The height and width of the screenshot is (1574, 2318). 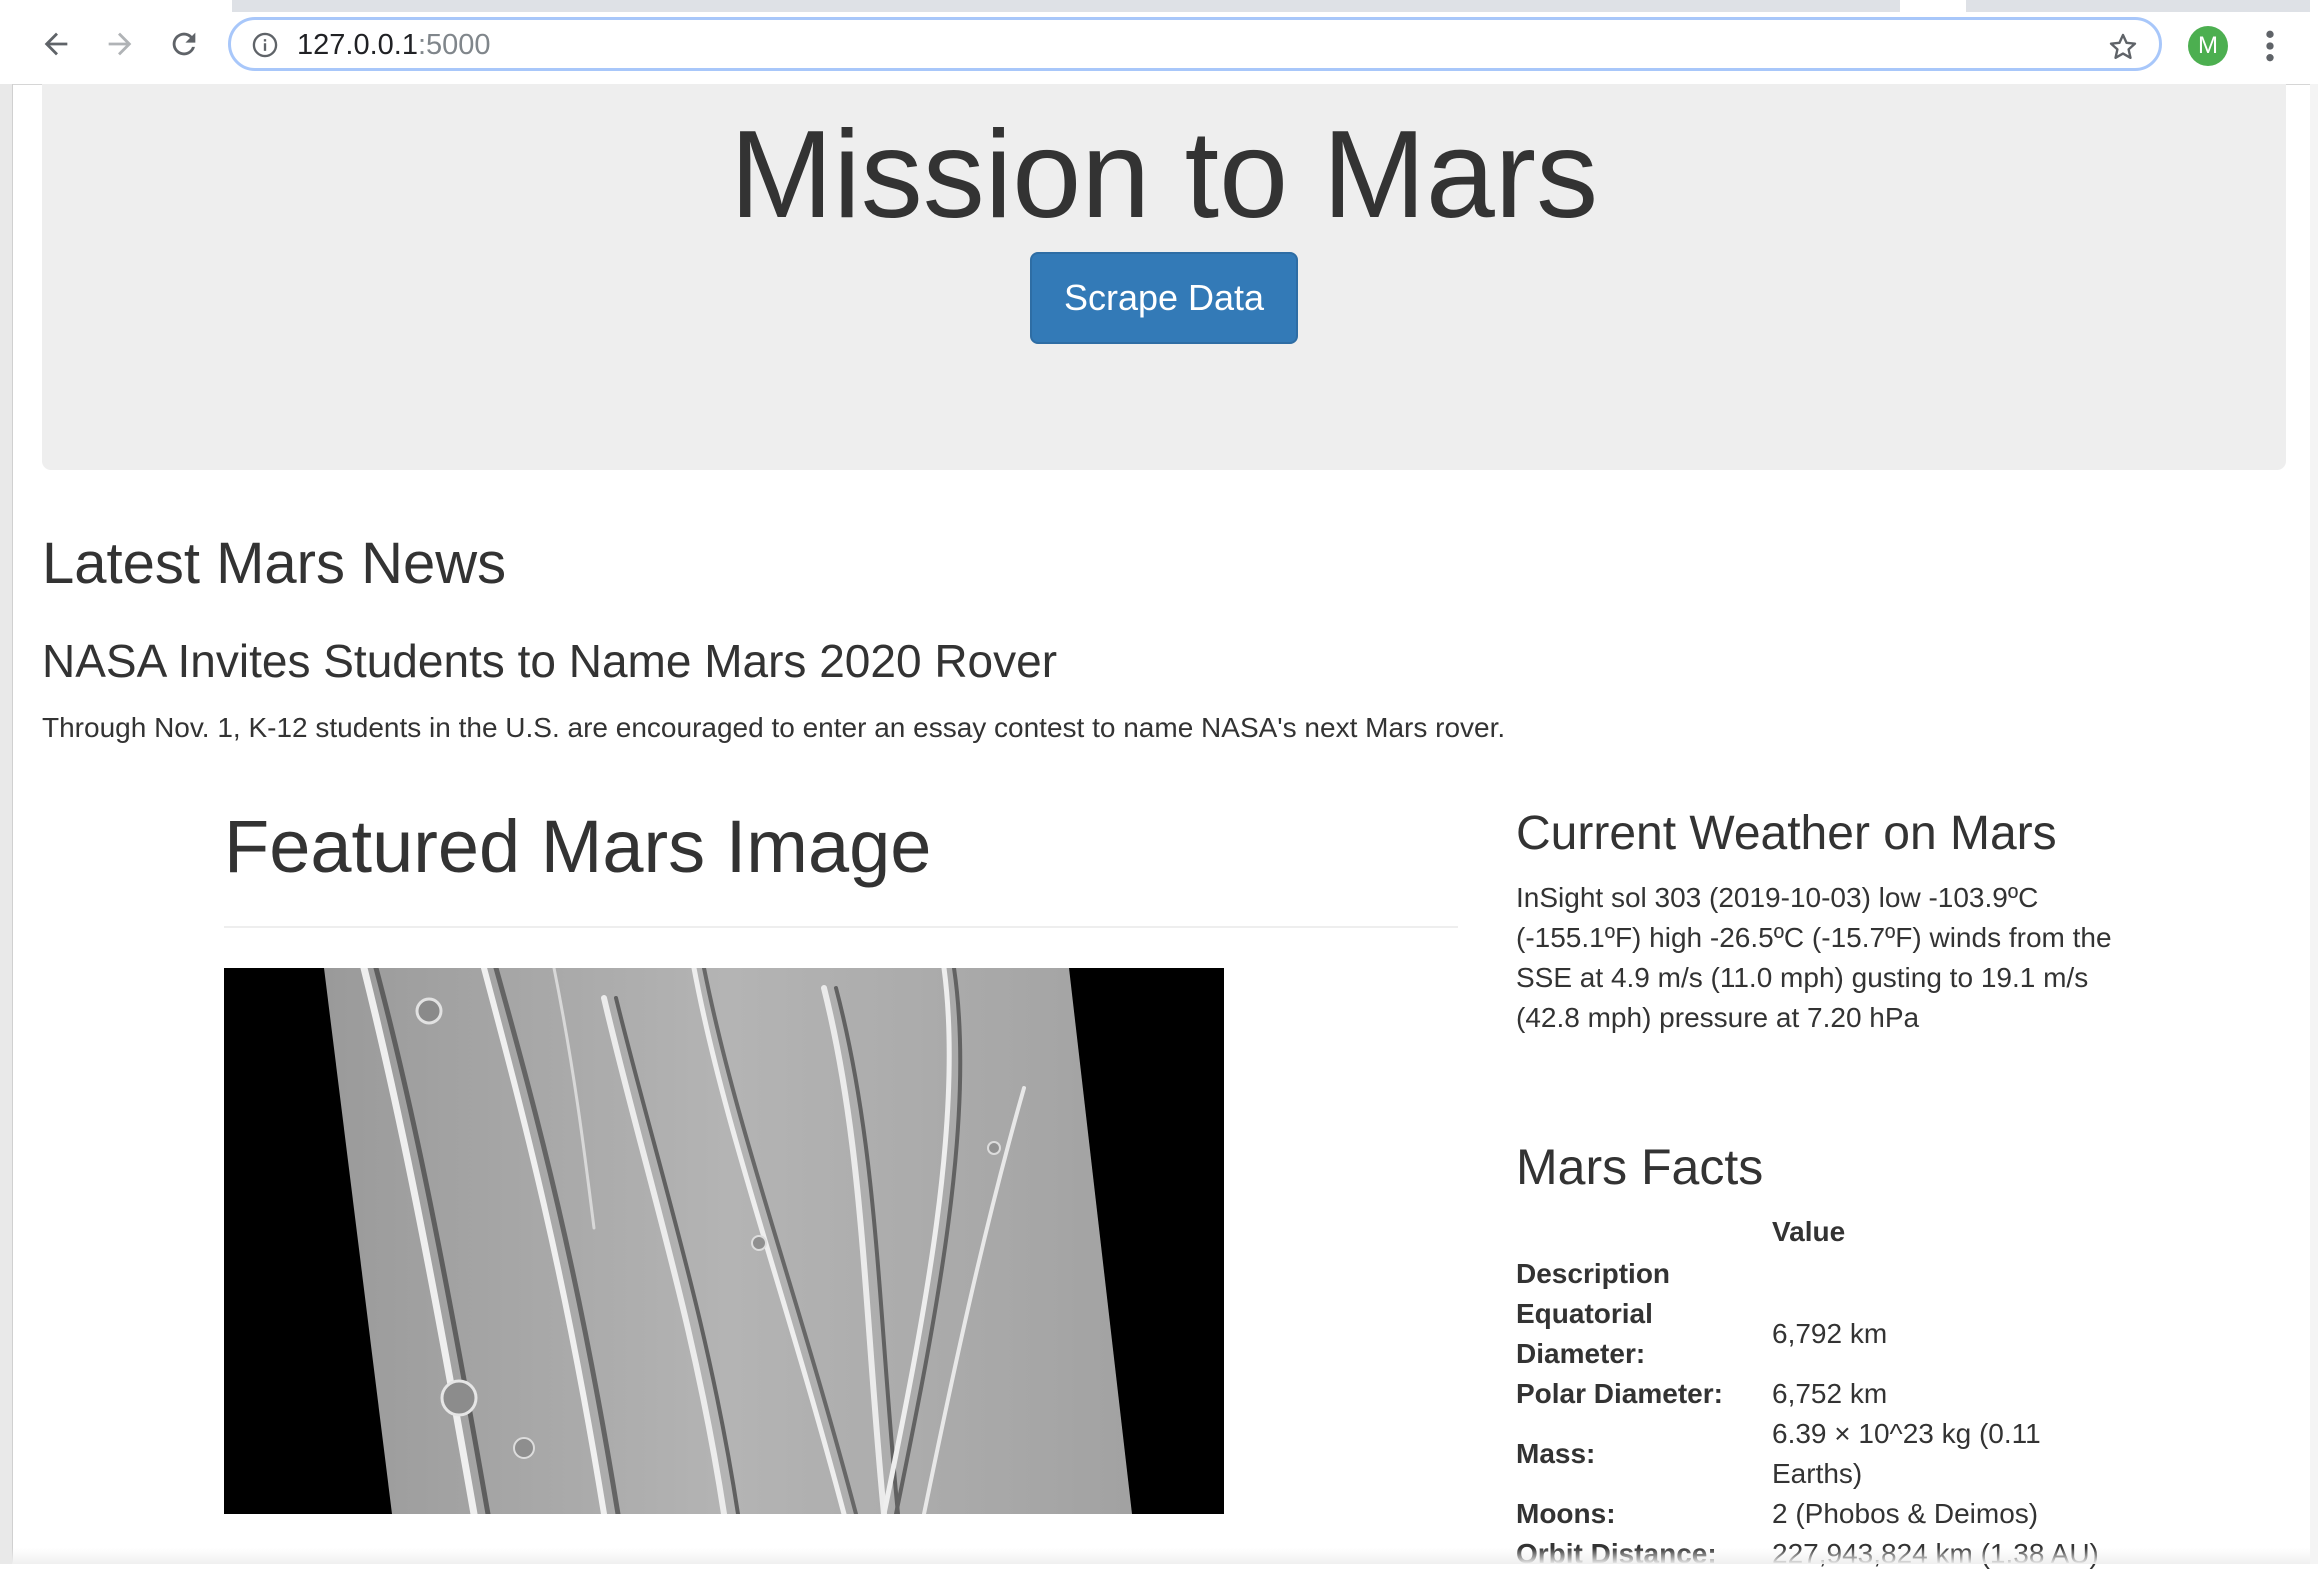 What do you see at coordinates (2208, 46) in the screenshot?
I see `avatar: M` at bounding box center [2208, 46].